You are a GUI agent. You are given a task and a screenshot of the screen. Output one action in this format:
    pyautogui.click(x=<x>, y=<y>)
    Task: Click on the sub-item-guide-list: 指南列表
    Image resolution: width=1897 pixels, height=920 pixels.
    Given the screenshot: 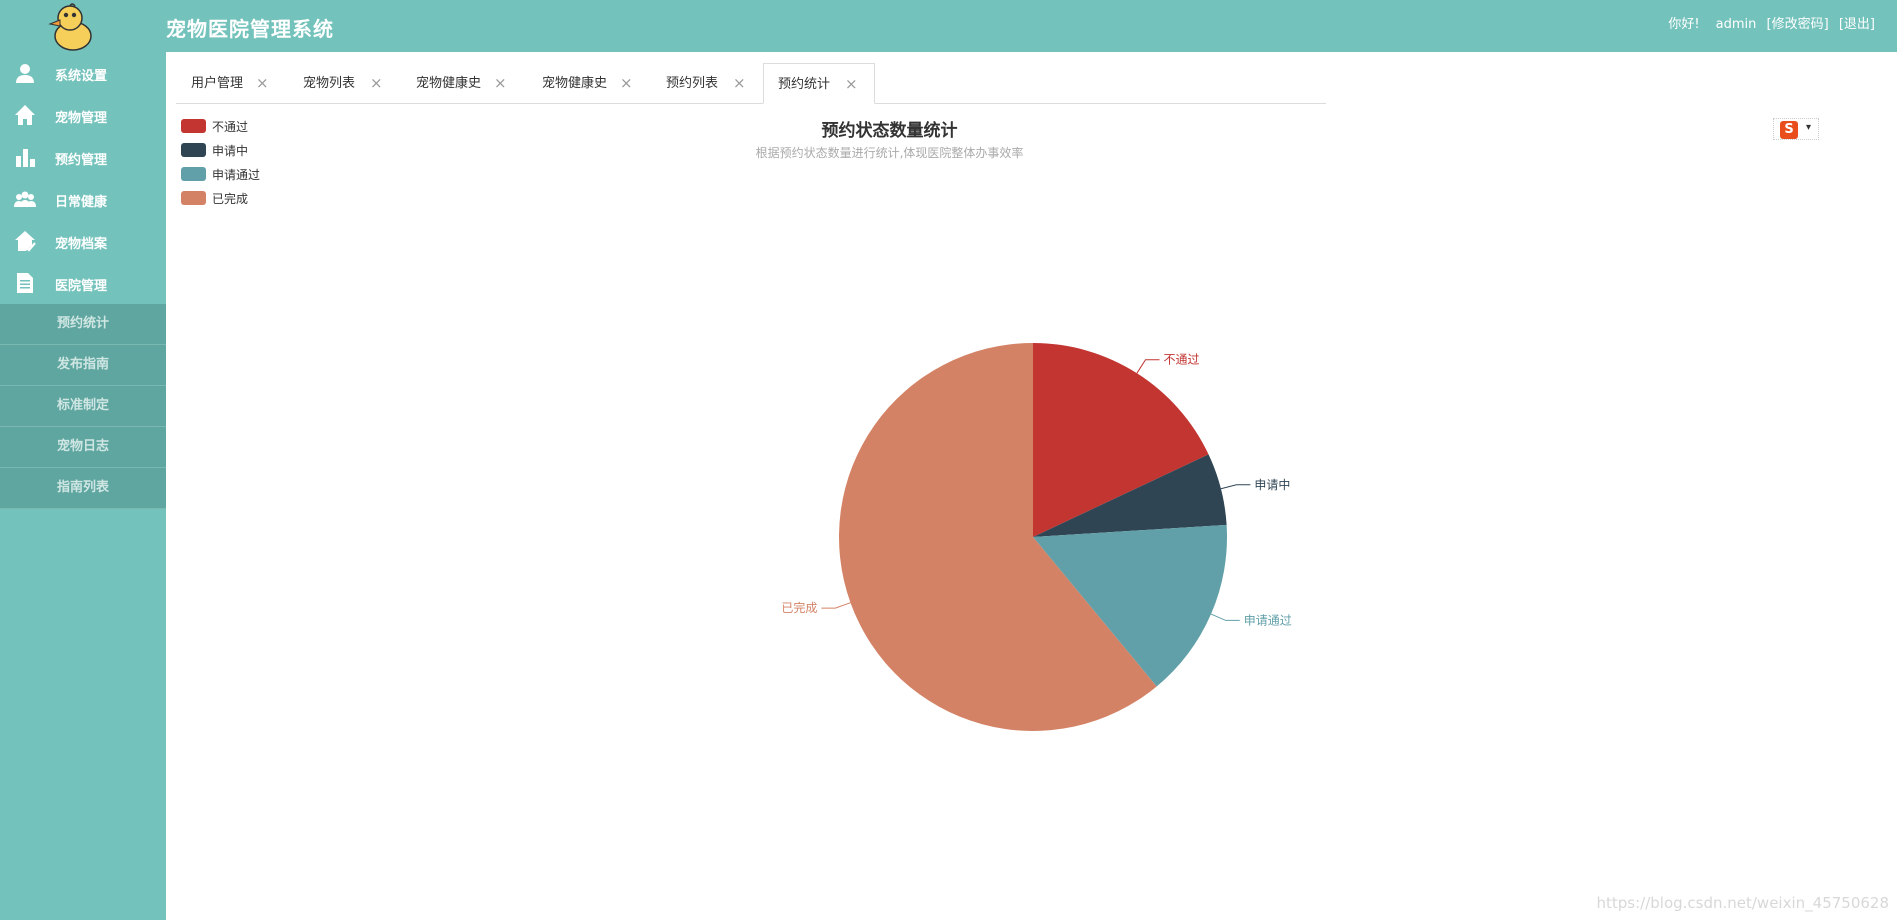 What is the action you would take?
    pyautogui.click(x=83, y=488)
    